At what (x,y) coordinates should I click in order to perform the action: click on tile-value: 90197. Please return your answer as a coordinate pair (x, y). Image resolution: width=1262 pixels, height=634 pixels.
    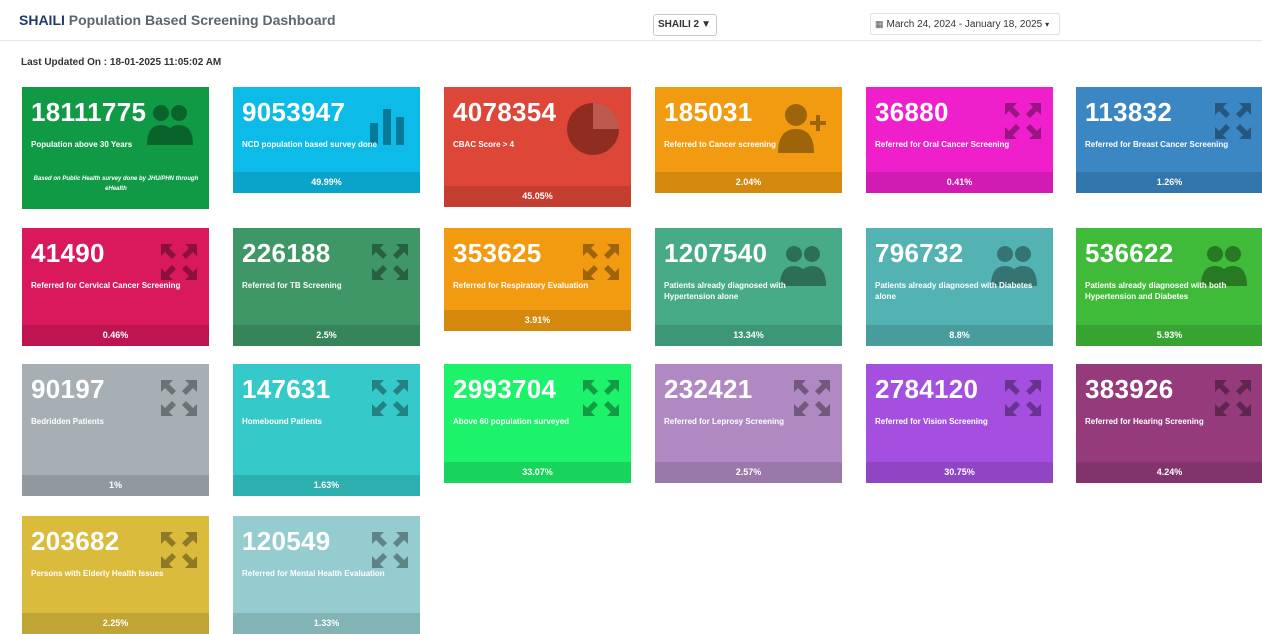
    Looking at the image, I should click on (68, 389).